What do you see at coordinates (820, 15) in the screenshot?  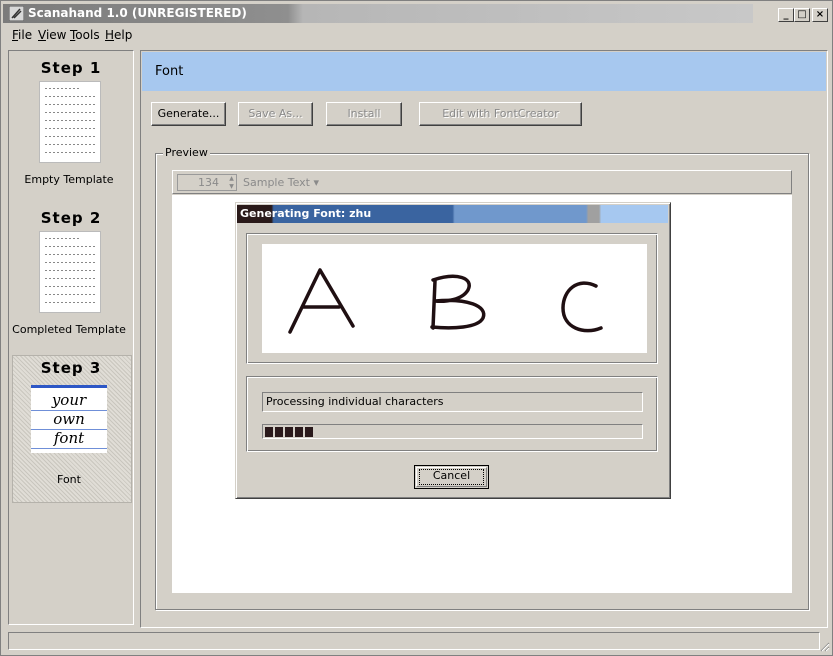 I see `close-button: ×` at bounding box center [820, 15].